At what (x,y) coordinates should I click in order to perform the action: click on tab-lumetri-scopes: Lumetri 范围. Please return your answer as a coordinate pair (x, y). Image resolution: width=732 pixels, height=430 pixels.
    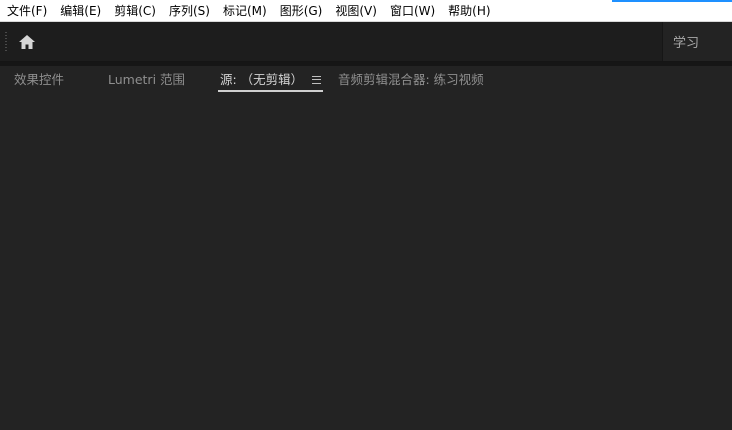
    Looking at the image, I should click on (146, 80).